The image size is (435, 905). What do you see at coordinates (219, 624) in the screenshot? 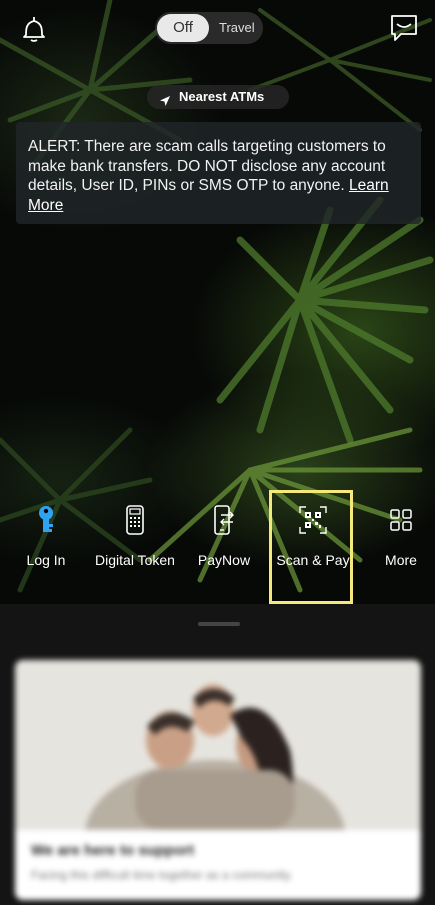
I see `sheet-drag-handle` at bounding box center [219, 624].